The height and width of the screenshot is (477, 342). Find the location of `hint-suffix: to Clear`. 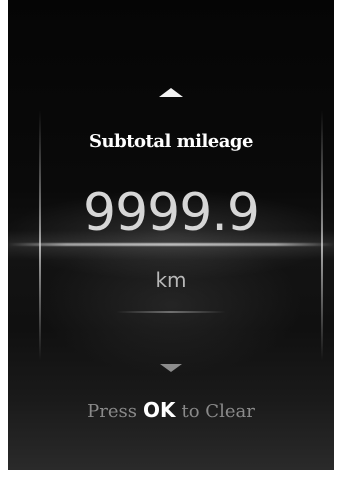

hint-suffix: to Clear is located at coordinates (218, 411).